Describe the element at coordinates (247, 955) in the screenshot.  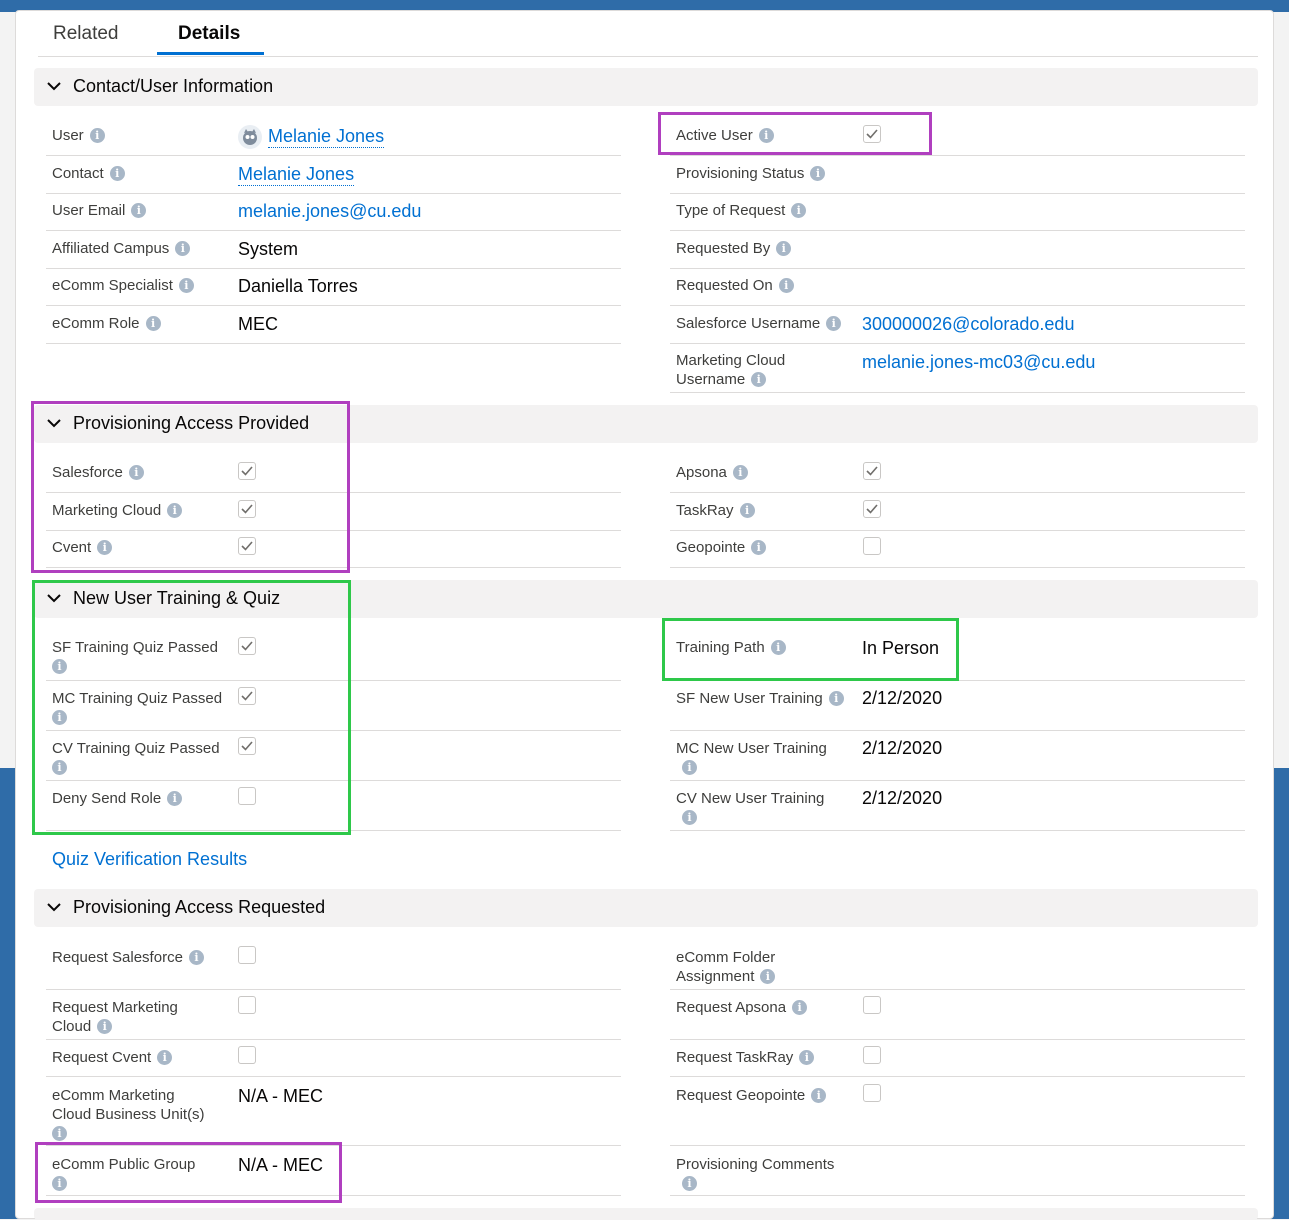
I see `request-salesforce-checkbox` at that location.